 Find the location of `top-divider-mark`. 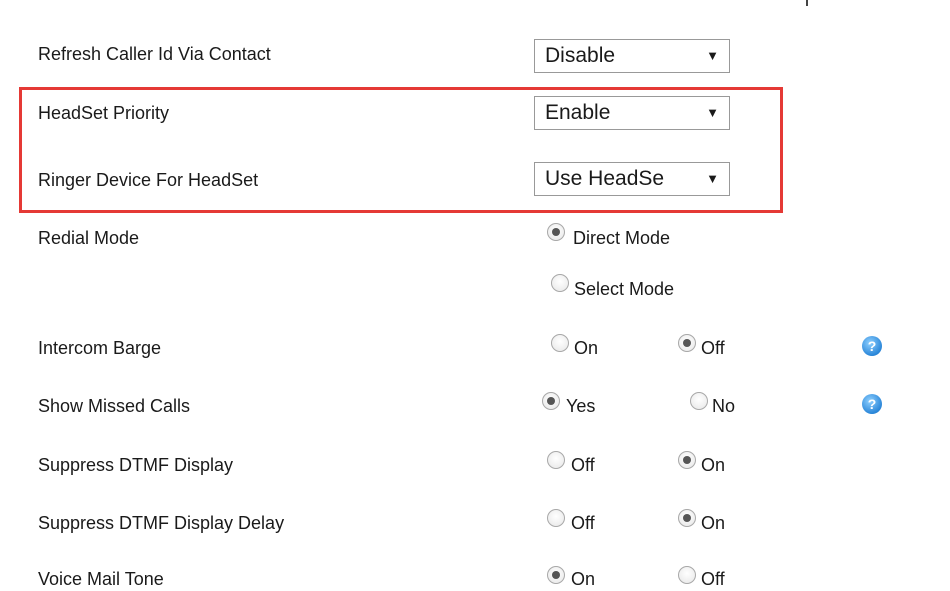

top-divider-mark is located at coordinates (807, 3).